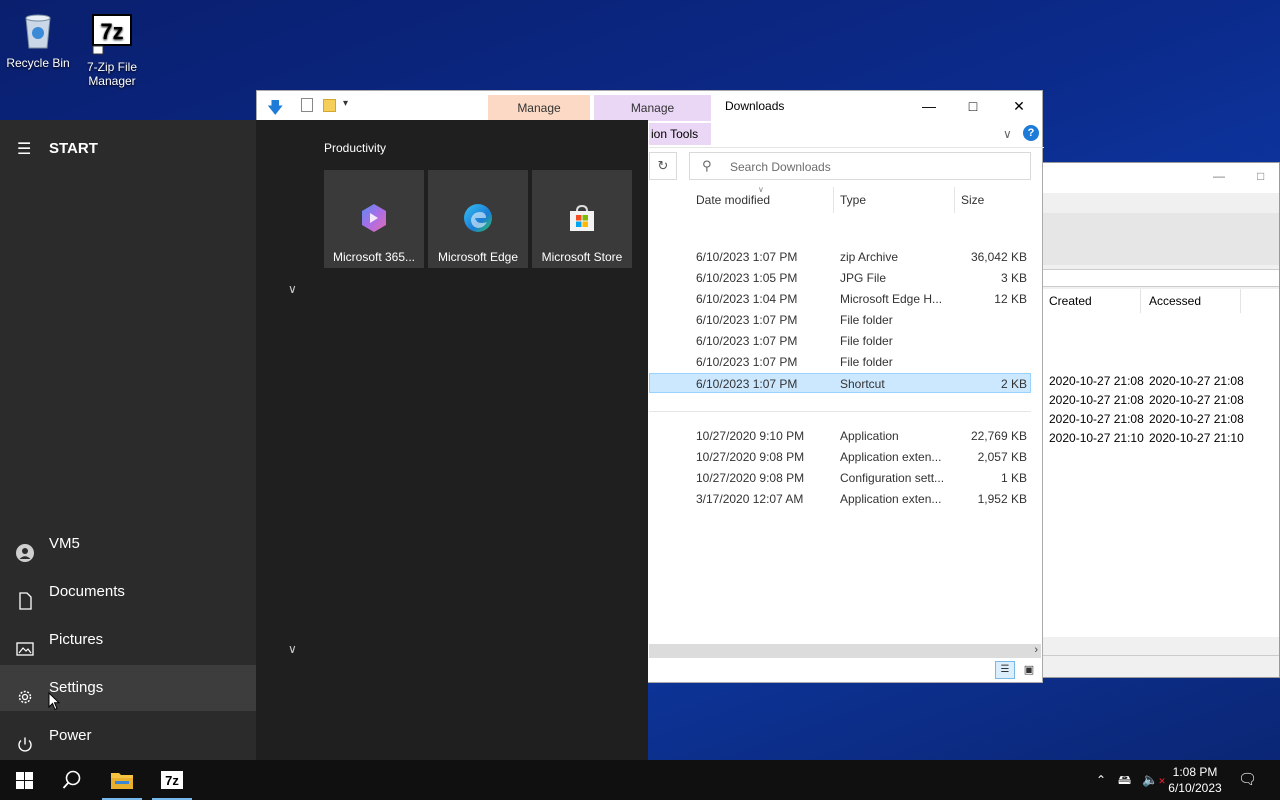 This screenshot has width=1280, height=800. I want to click on close-button: ✕, so click(1019, 106).